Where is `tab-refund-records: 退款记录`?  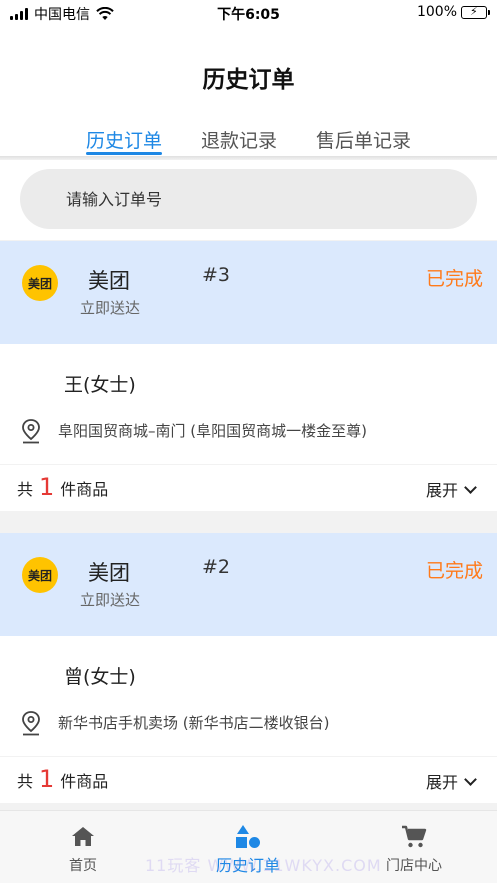
tab-refund-records: 退款记录 is located at coordinates (239, 139).